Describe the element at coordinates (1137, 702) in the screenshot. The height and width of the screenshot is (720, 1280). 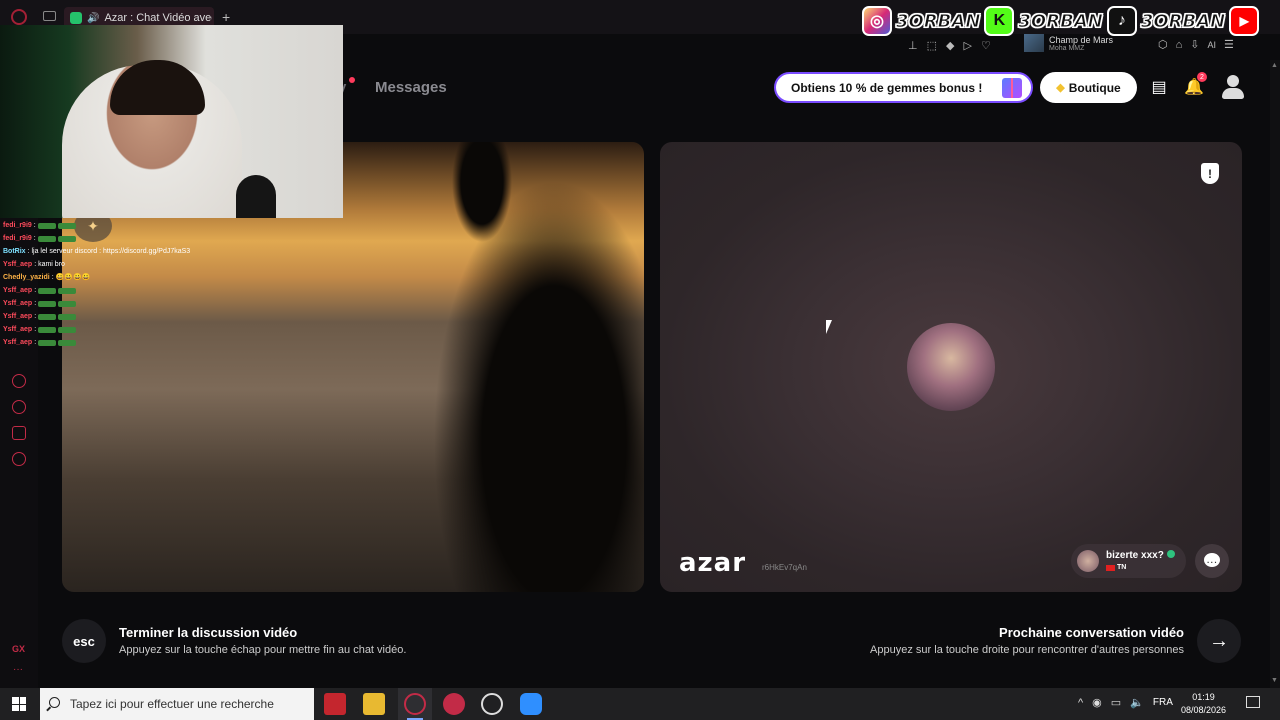
I see `volume-icon: 🔈` at that location.